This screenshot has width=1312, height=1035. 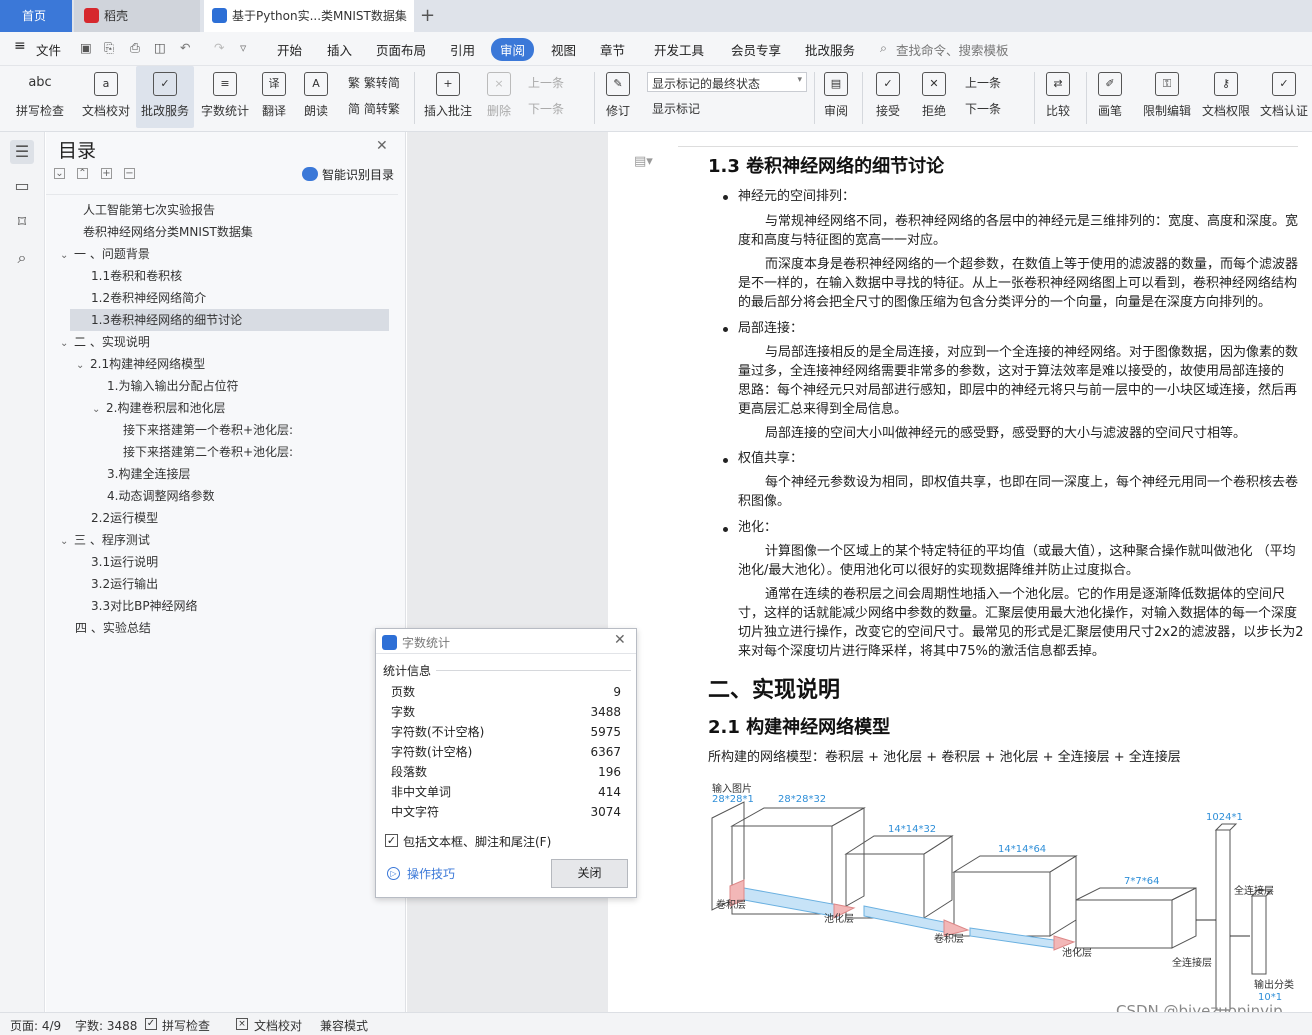 What do you see at coordinates (160, 47) in the screenshot?
I see `preview-icon: ◫` at bounding box center [160, 47].